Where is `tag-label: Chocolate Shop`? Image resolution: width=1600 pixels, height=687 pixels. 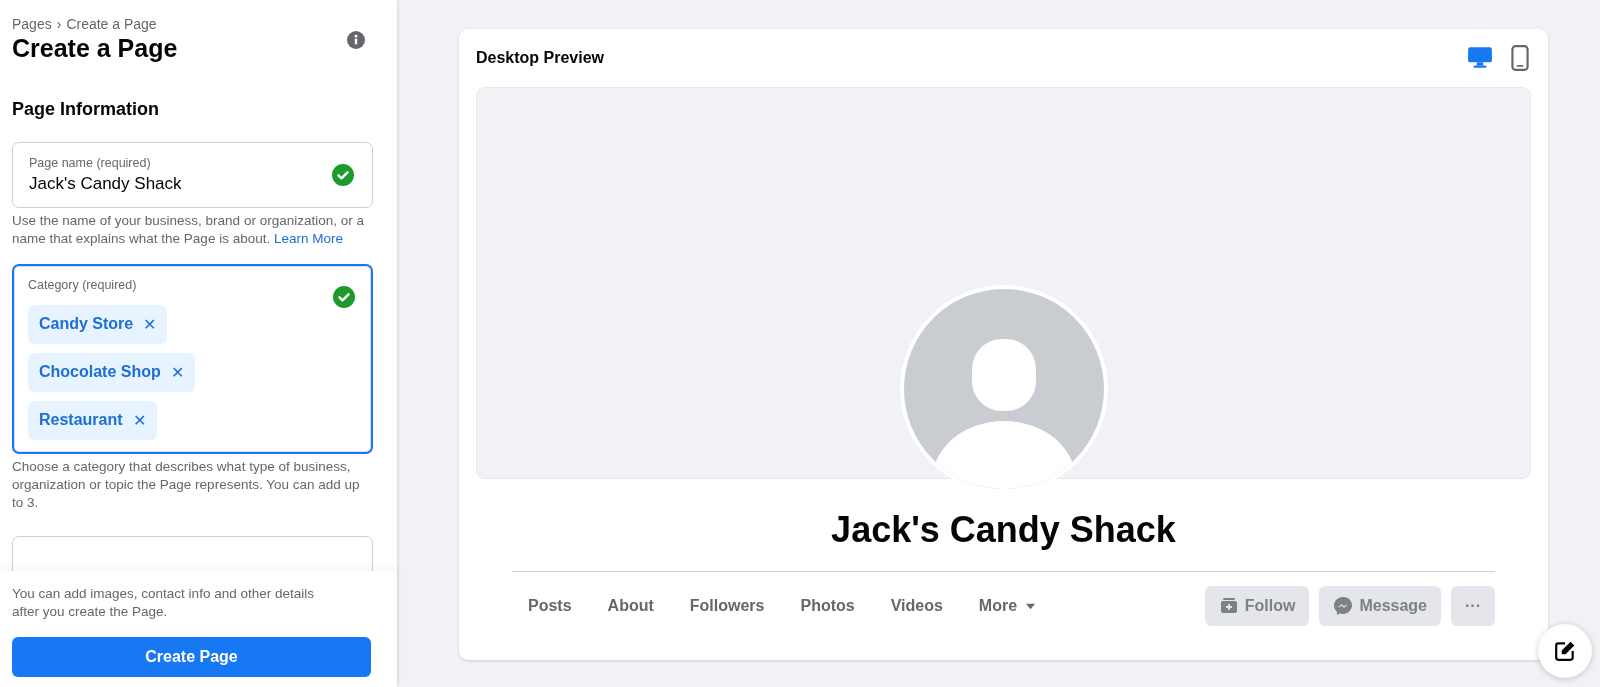 tag-label: Chocolate Shop is located at coordinates (100, 372).